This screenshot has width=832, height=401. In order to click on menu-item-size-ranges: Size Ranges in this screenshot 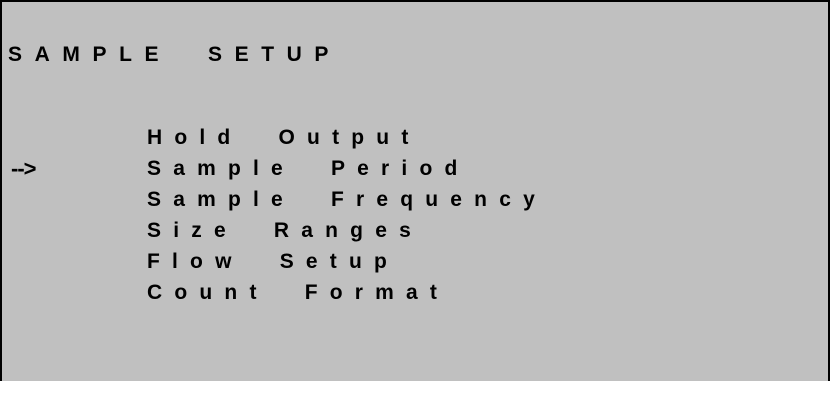, I will do `click(415, 230)`.